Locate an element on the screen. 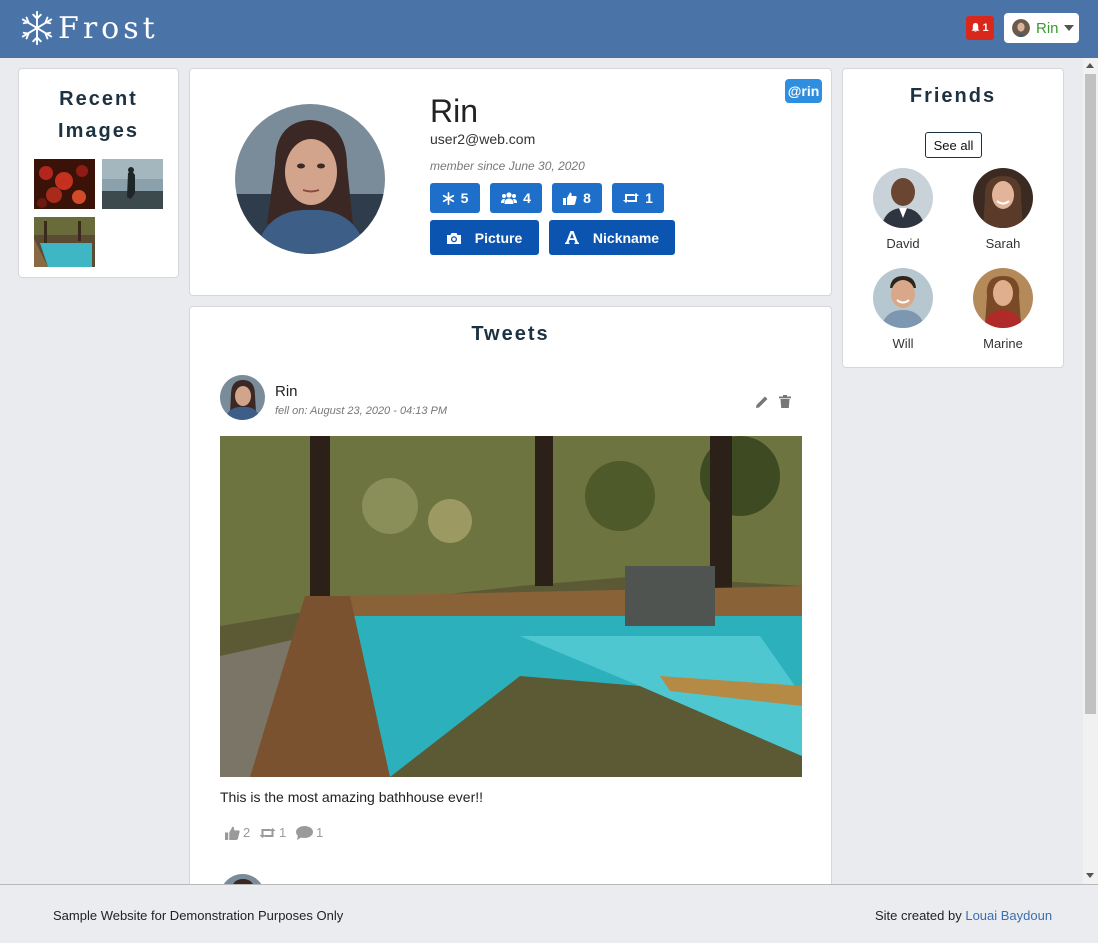 The width and height of the screenshot is (1098, 943). recent-image-soldier is located at coordinates (132, 184).